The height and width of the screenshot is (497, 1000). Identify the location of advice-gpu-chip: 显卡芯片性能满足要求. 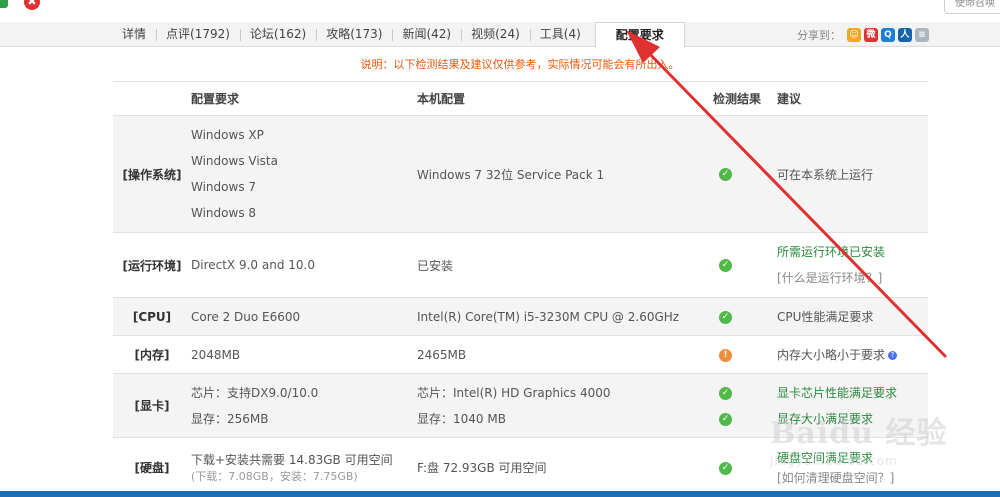
(837, 392).